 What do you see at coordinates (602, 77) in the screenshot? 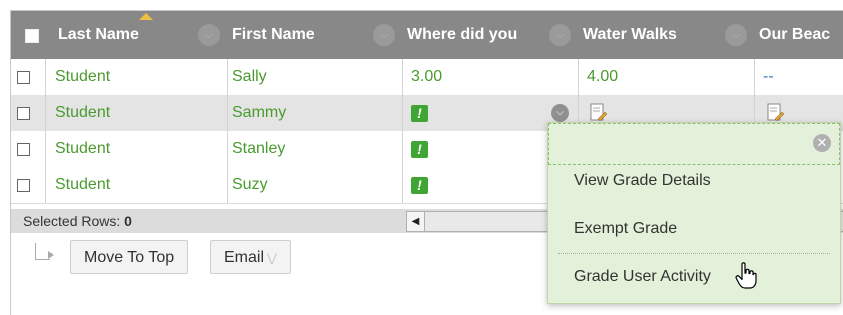
I see `grade-cell: 4.00` at bounding box center [602, 77].